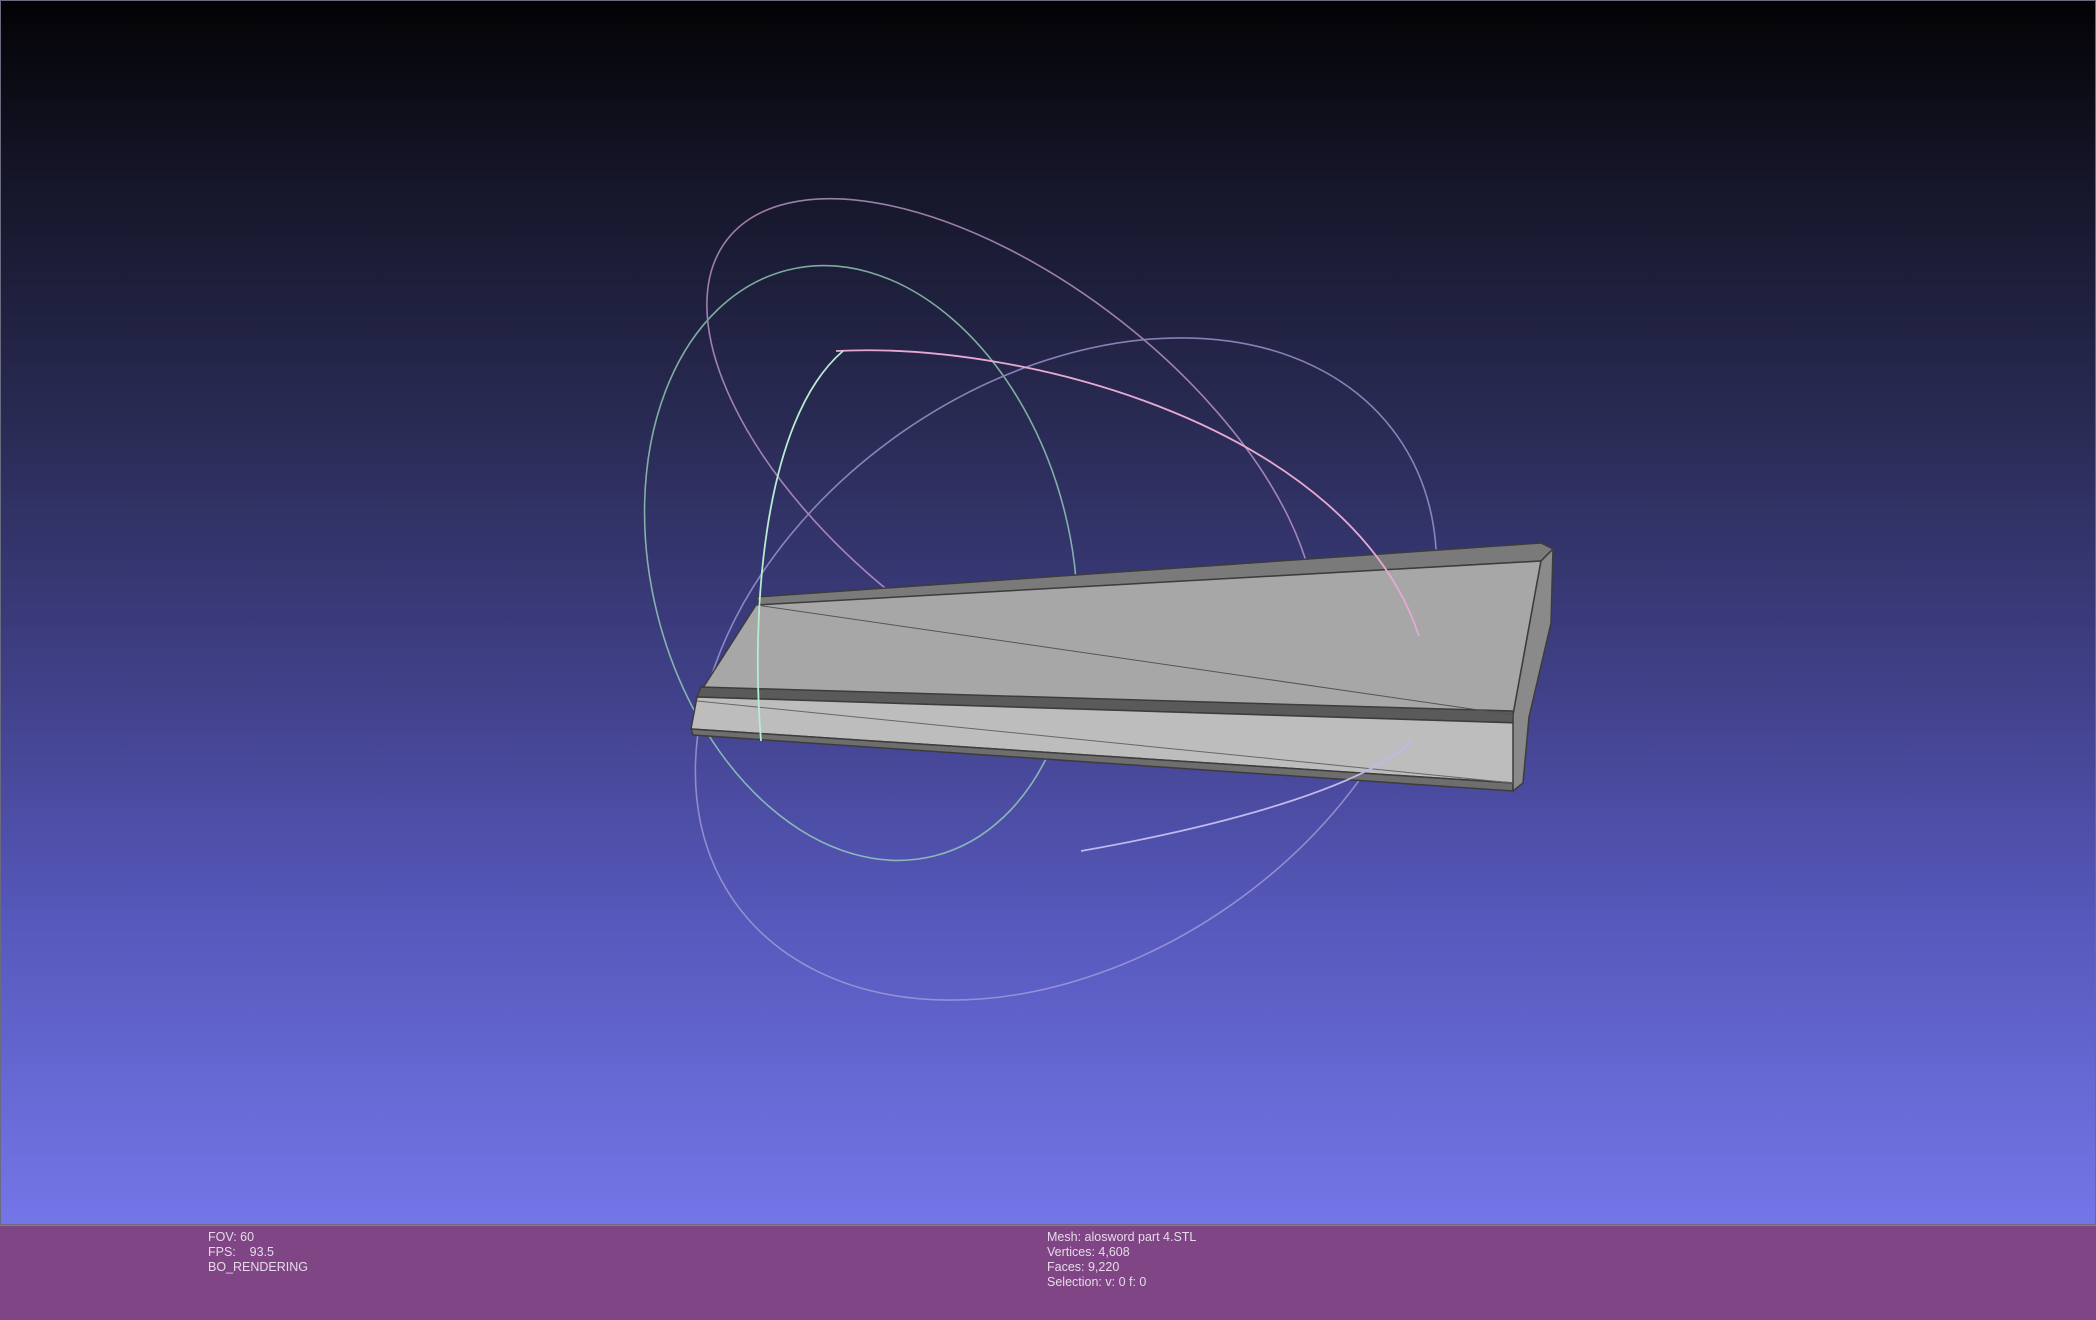  I want to click on render-mode-label: BO_RENDERING, so click(258, 1267).